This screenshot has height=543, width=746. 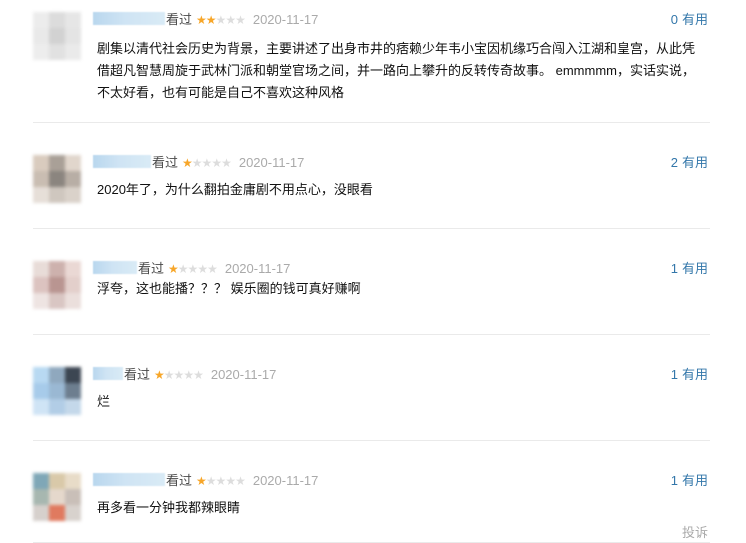 I want to click on review-content: 烂, so click(x=104, y=401).